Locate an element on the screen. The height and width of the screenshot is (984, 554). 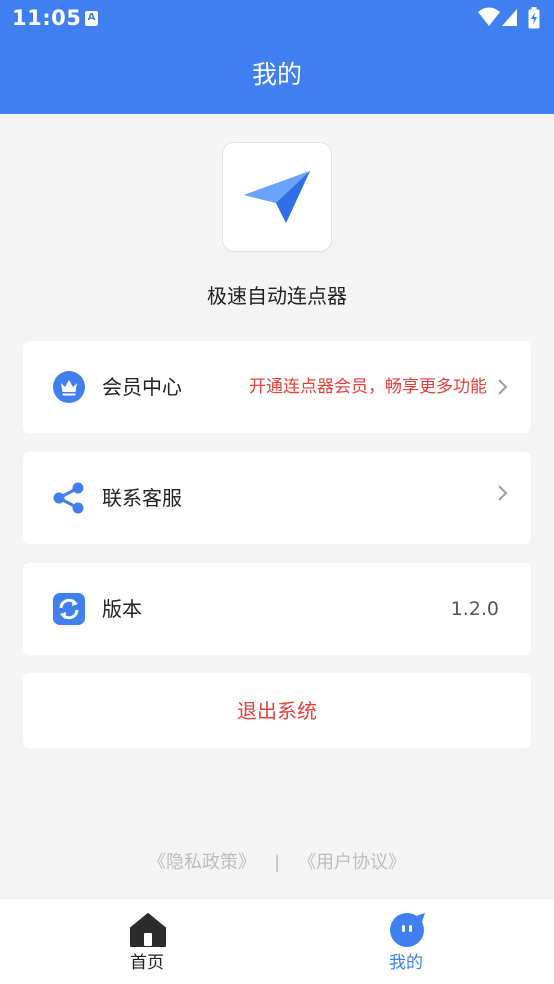
app-name: 极速自动连点器 is located at coordinates (277, 296).